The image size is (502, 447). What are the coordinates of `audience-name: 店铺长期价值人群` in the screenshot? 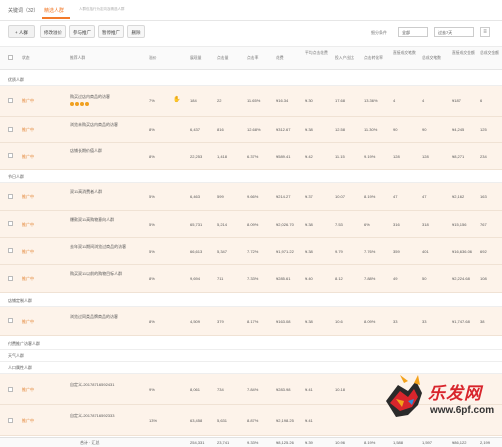 It's located at (86, 150).